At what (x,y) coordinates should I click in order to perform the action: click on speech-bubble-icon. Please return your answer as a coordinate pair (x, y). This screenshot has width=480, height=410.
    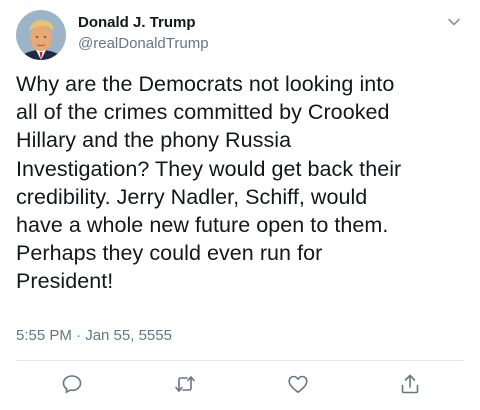
    Looking at the image, I should click on (72, 384).